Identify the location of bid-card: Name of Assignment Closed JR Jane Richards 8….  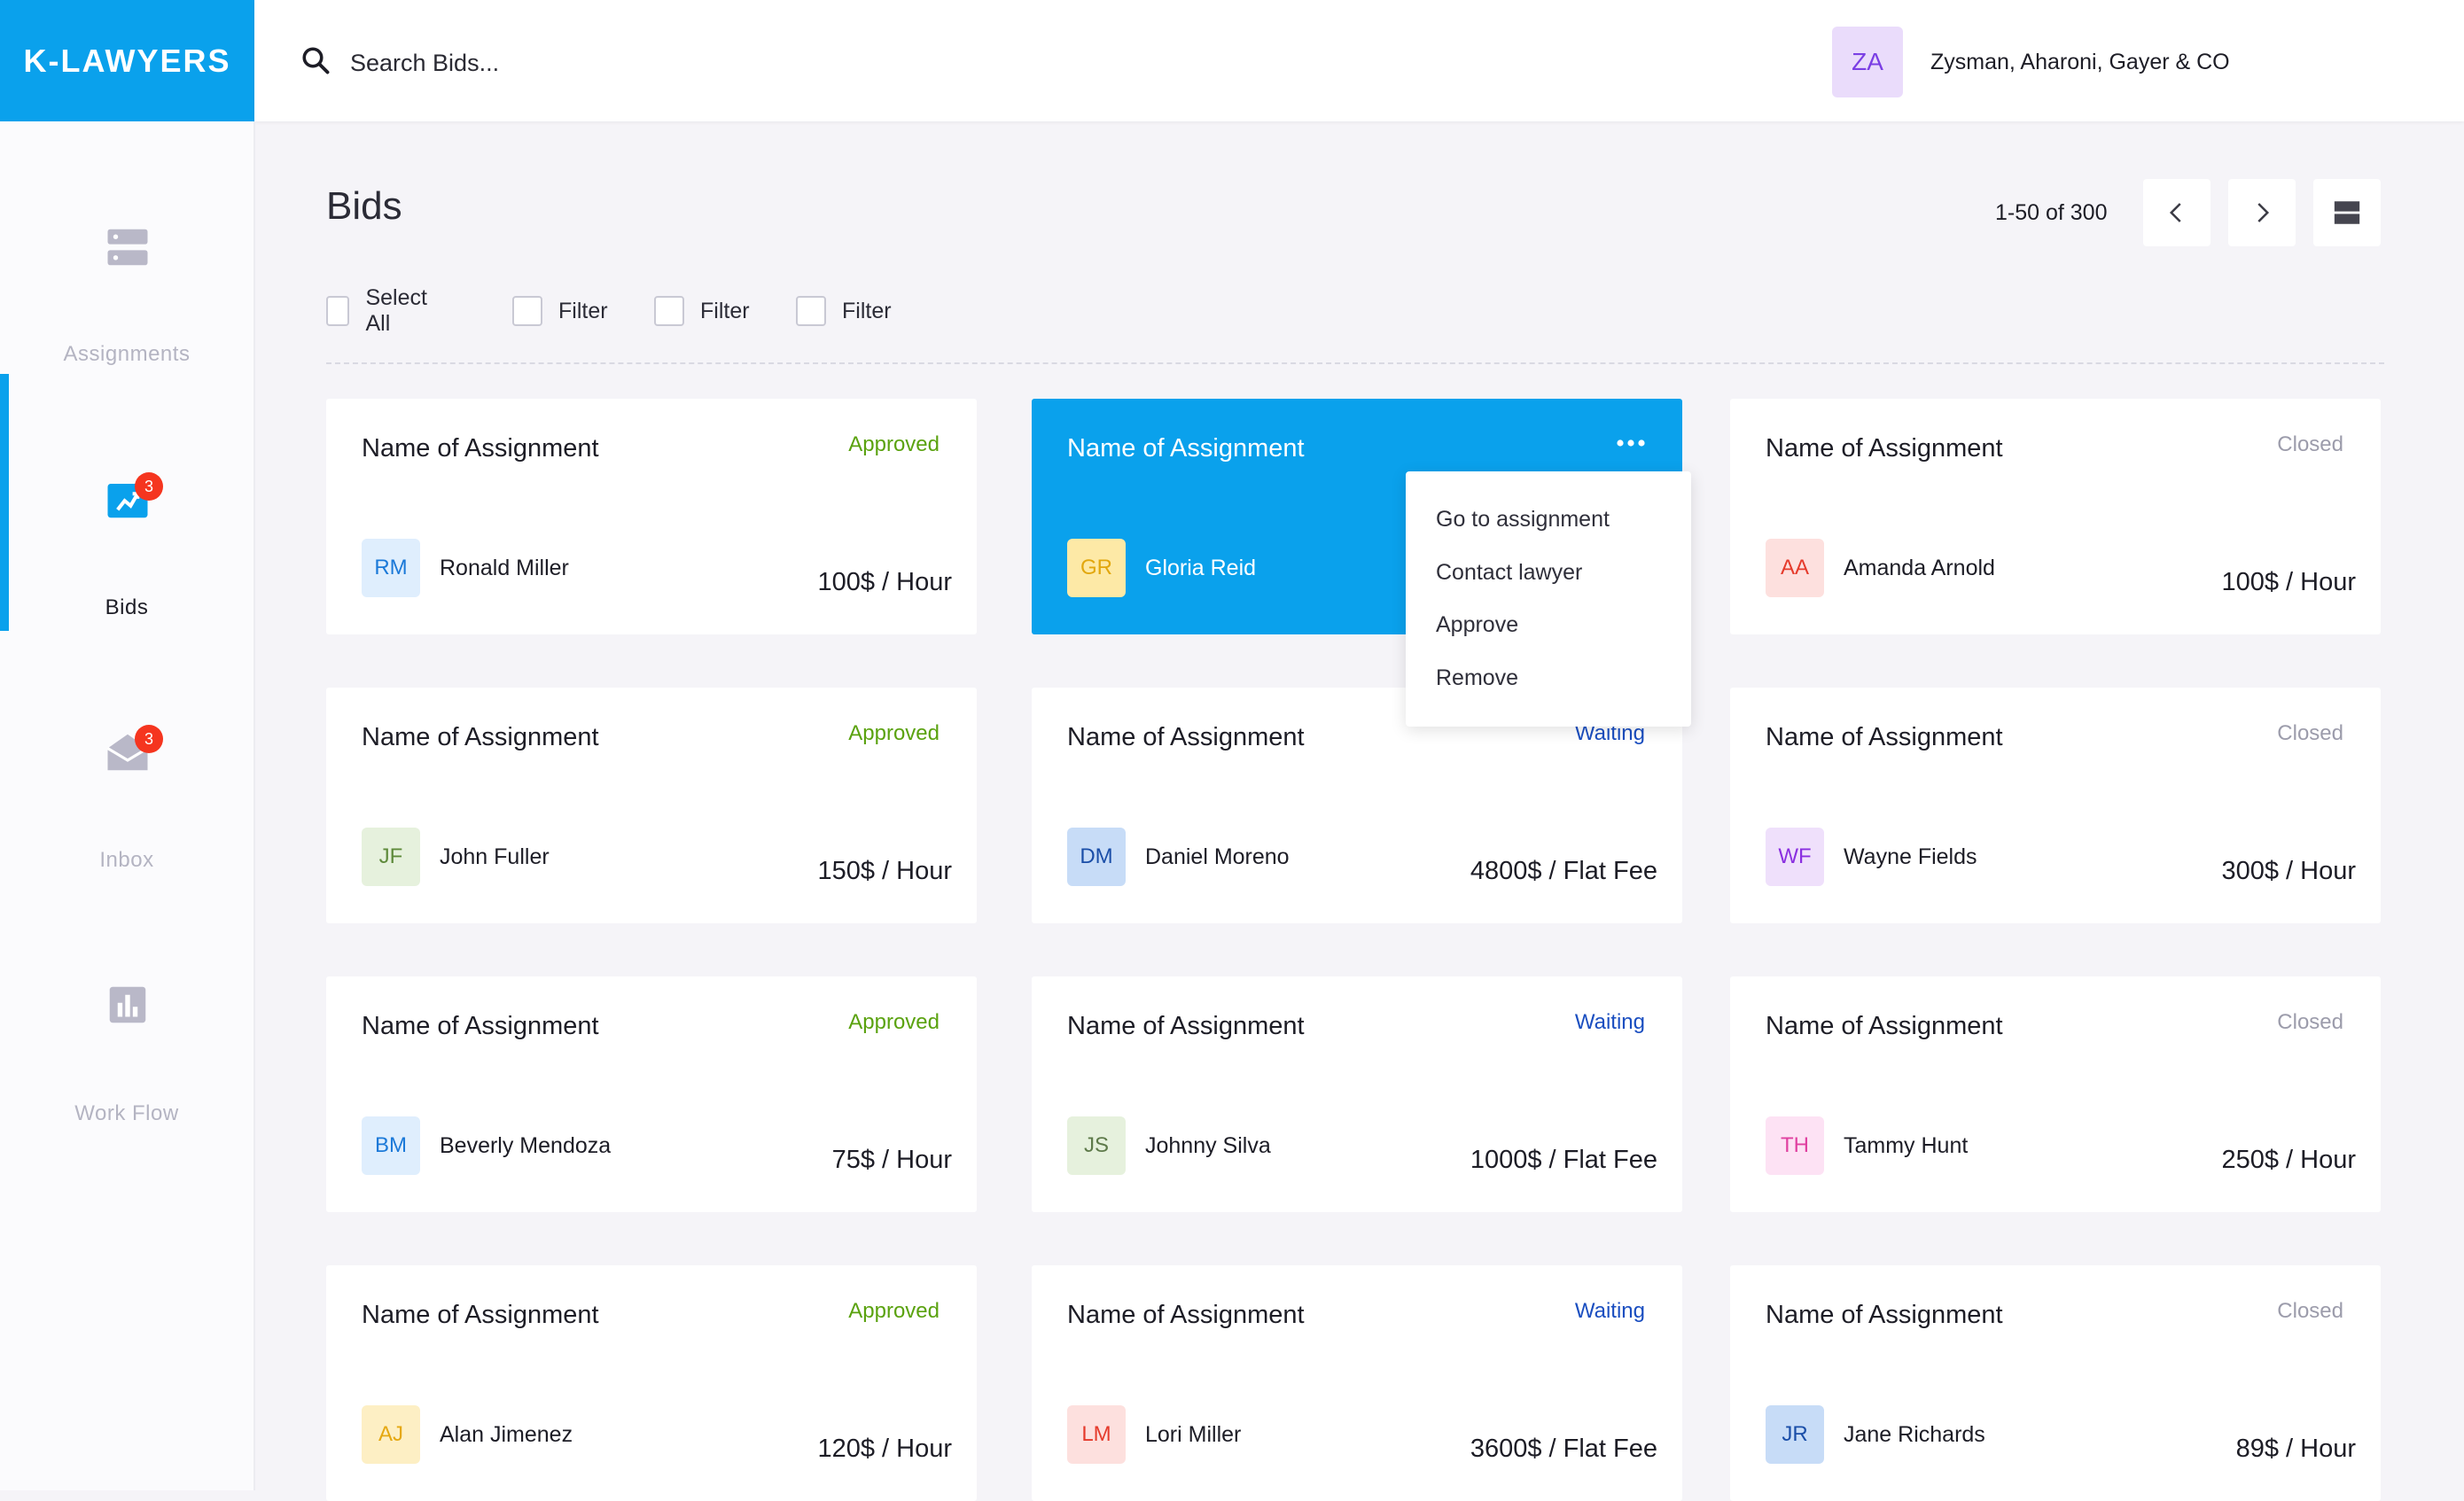
(2055, 1383).